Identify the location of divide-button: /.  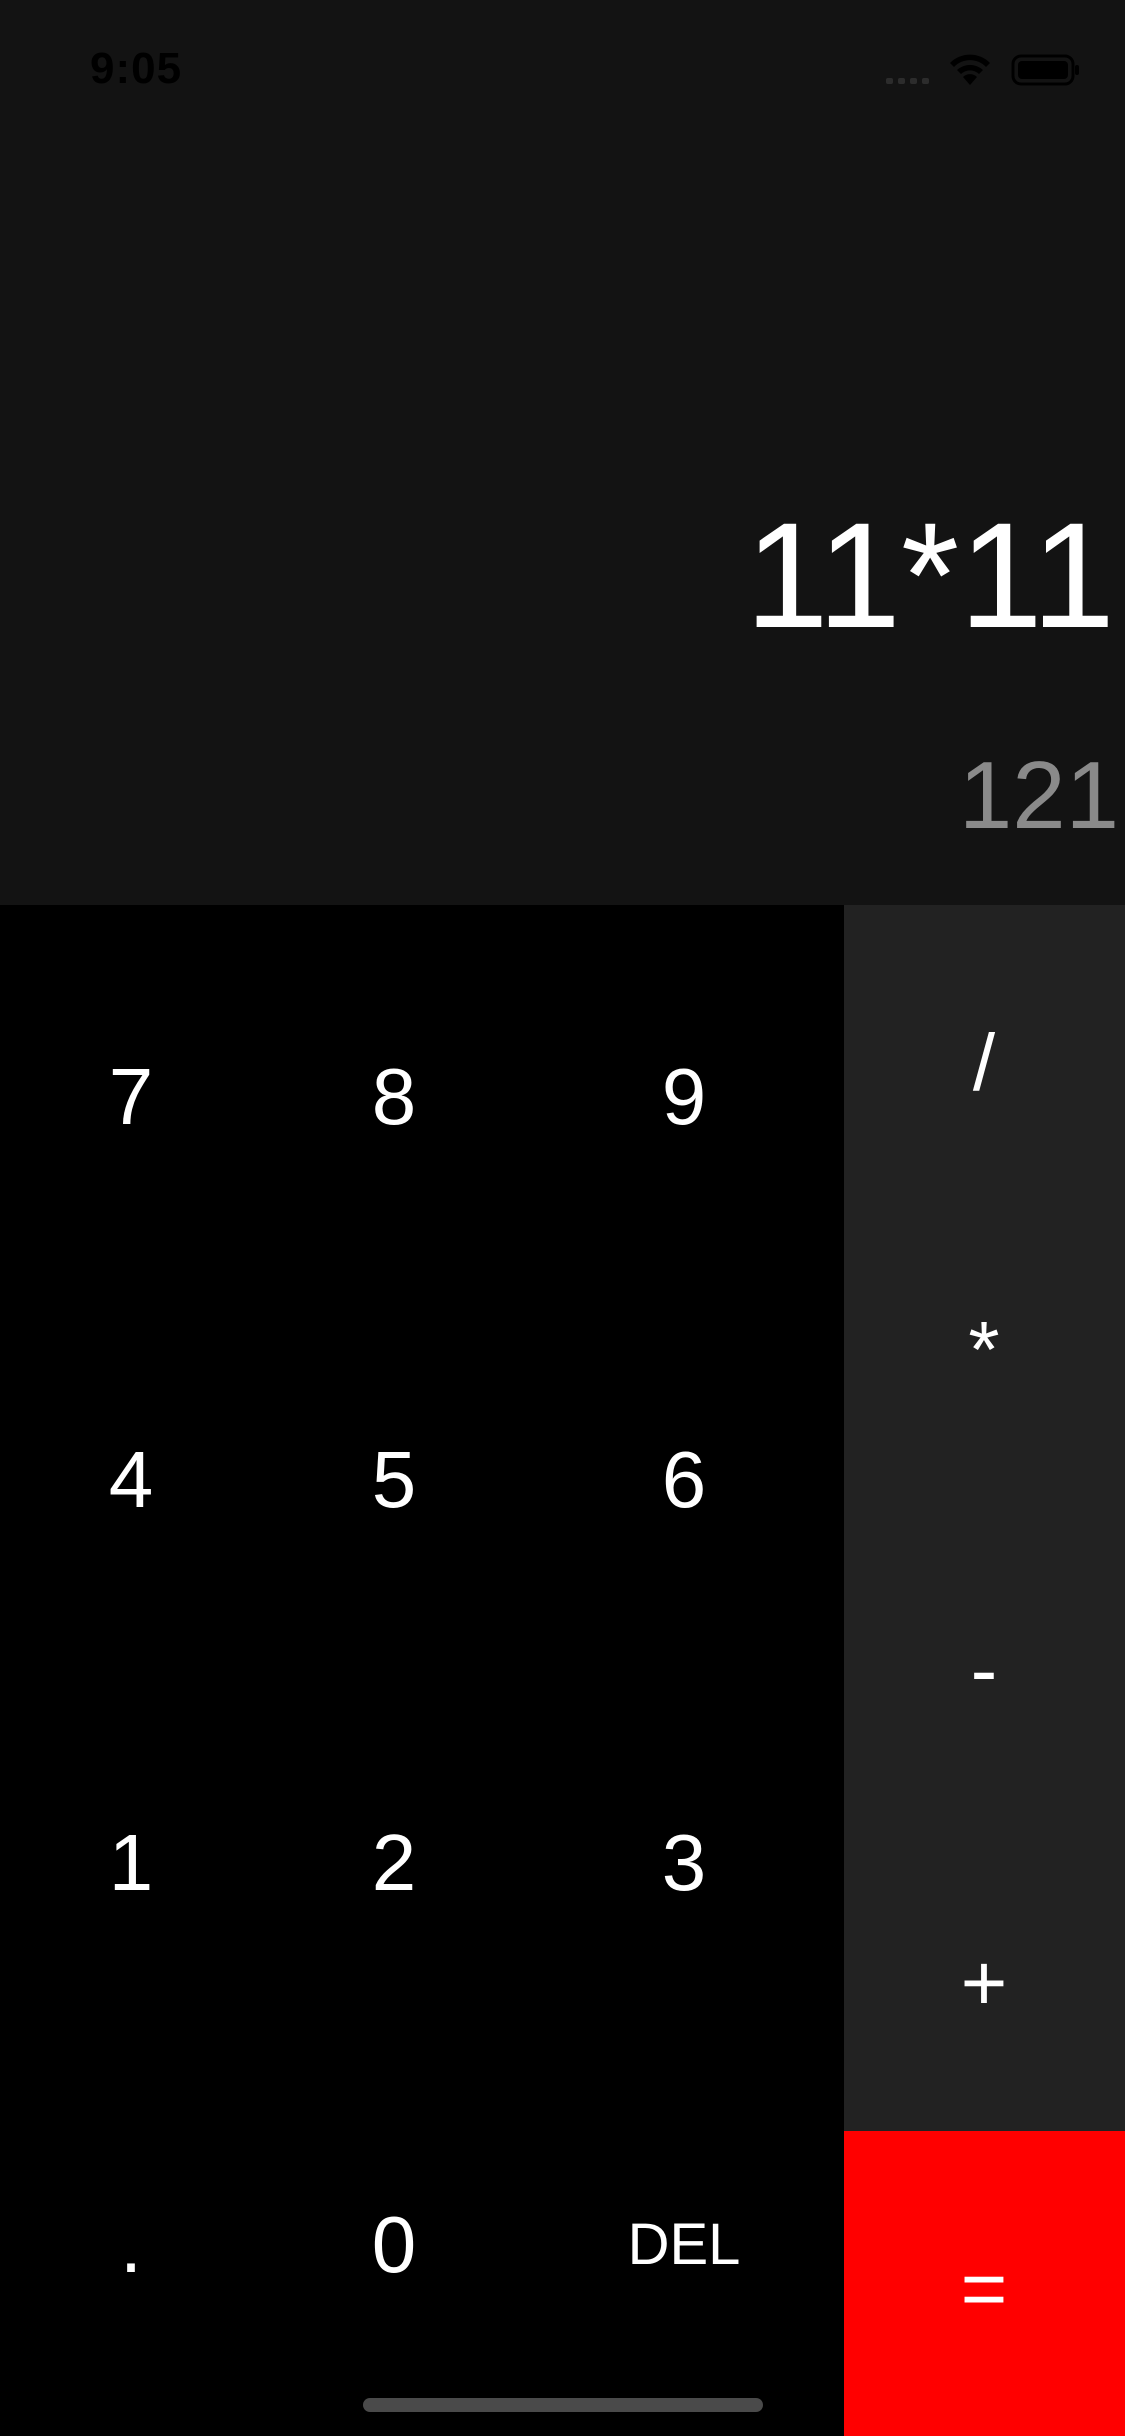
(984, 1063).